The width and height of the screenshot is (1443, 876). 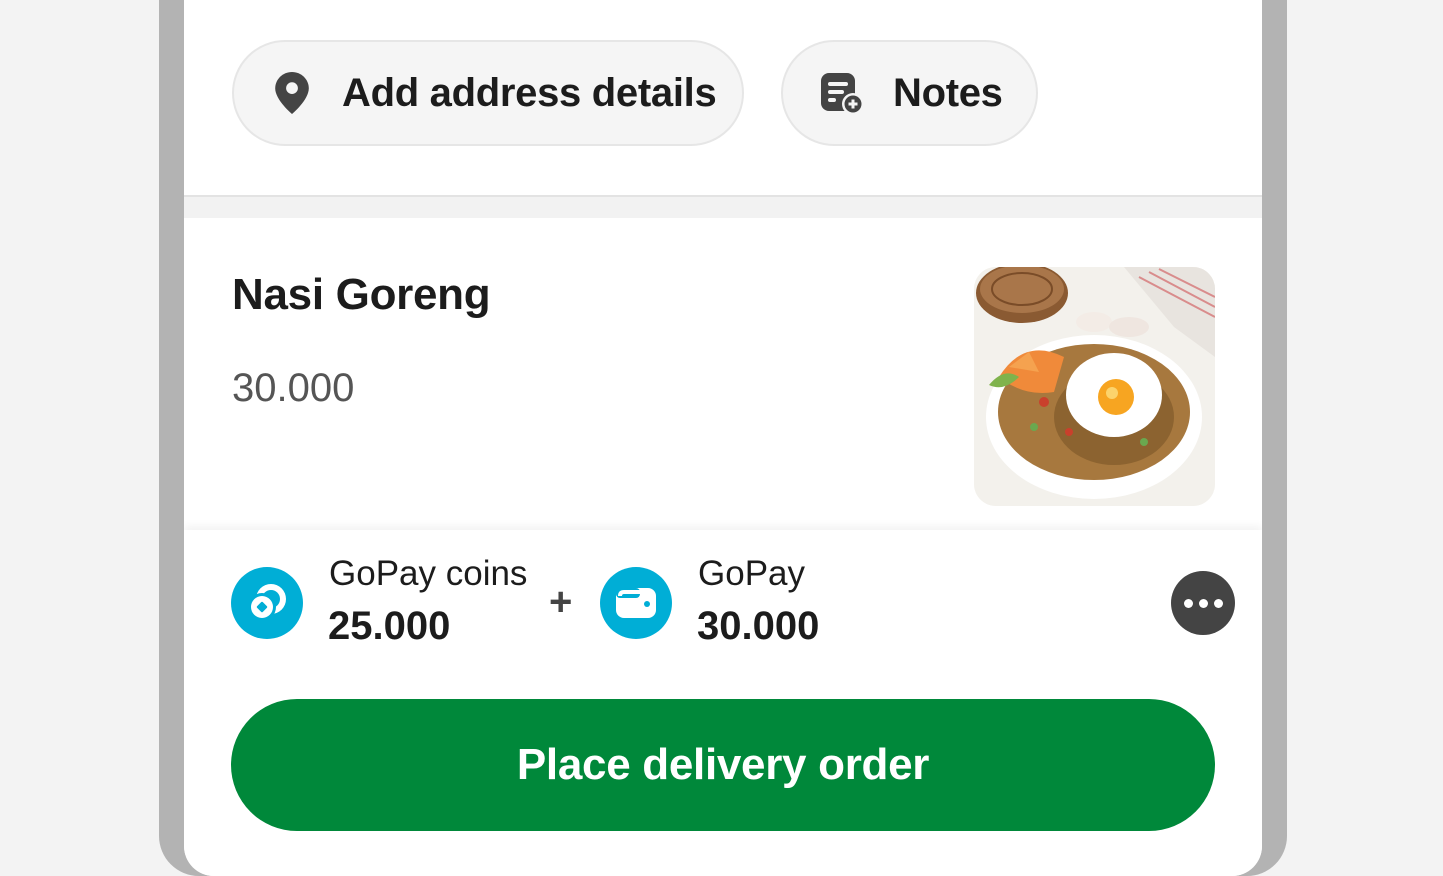 What do you see at coordinates (758, 626) in the screenshot?
I see `gopay-amount: 30.000` at bounding box center [758, 626].